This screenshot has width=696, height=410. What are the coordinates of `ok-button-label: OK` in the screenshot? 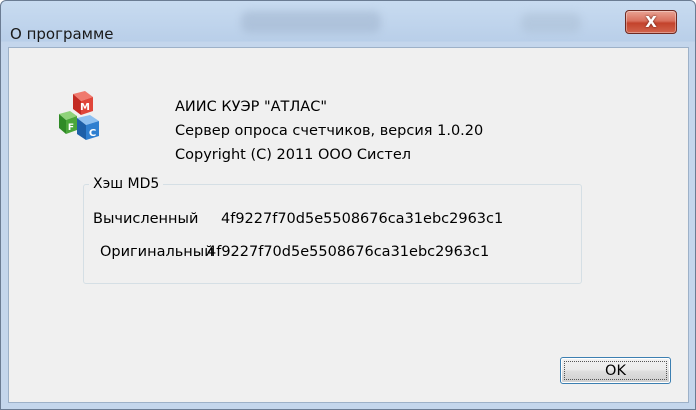 It's located at (615, 370).